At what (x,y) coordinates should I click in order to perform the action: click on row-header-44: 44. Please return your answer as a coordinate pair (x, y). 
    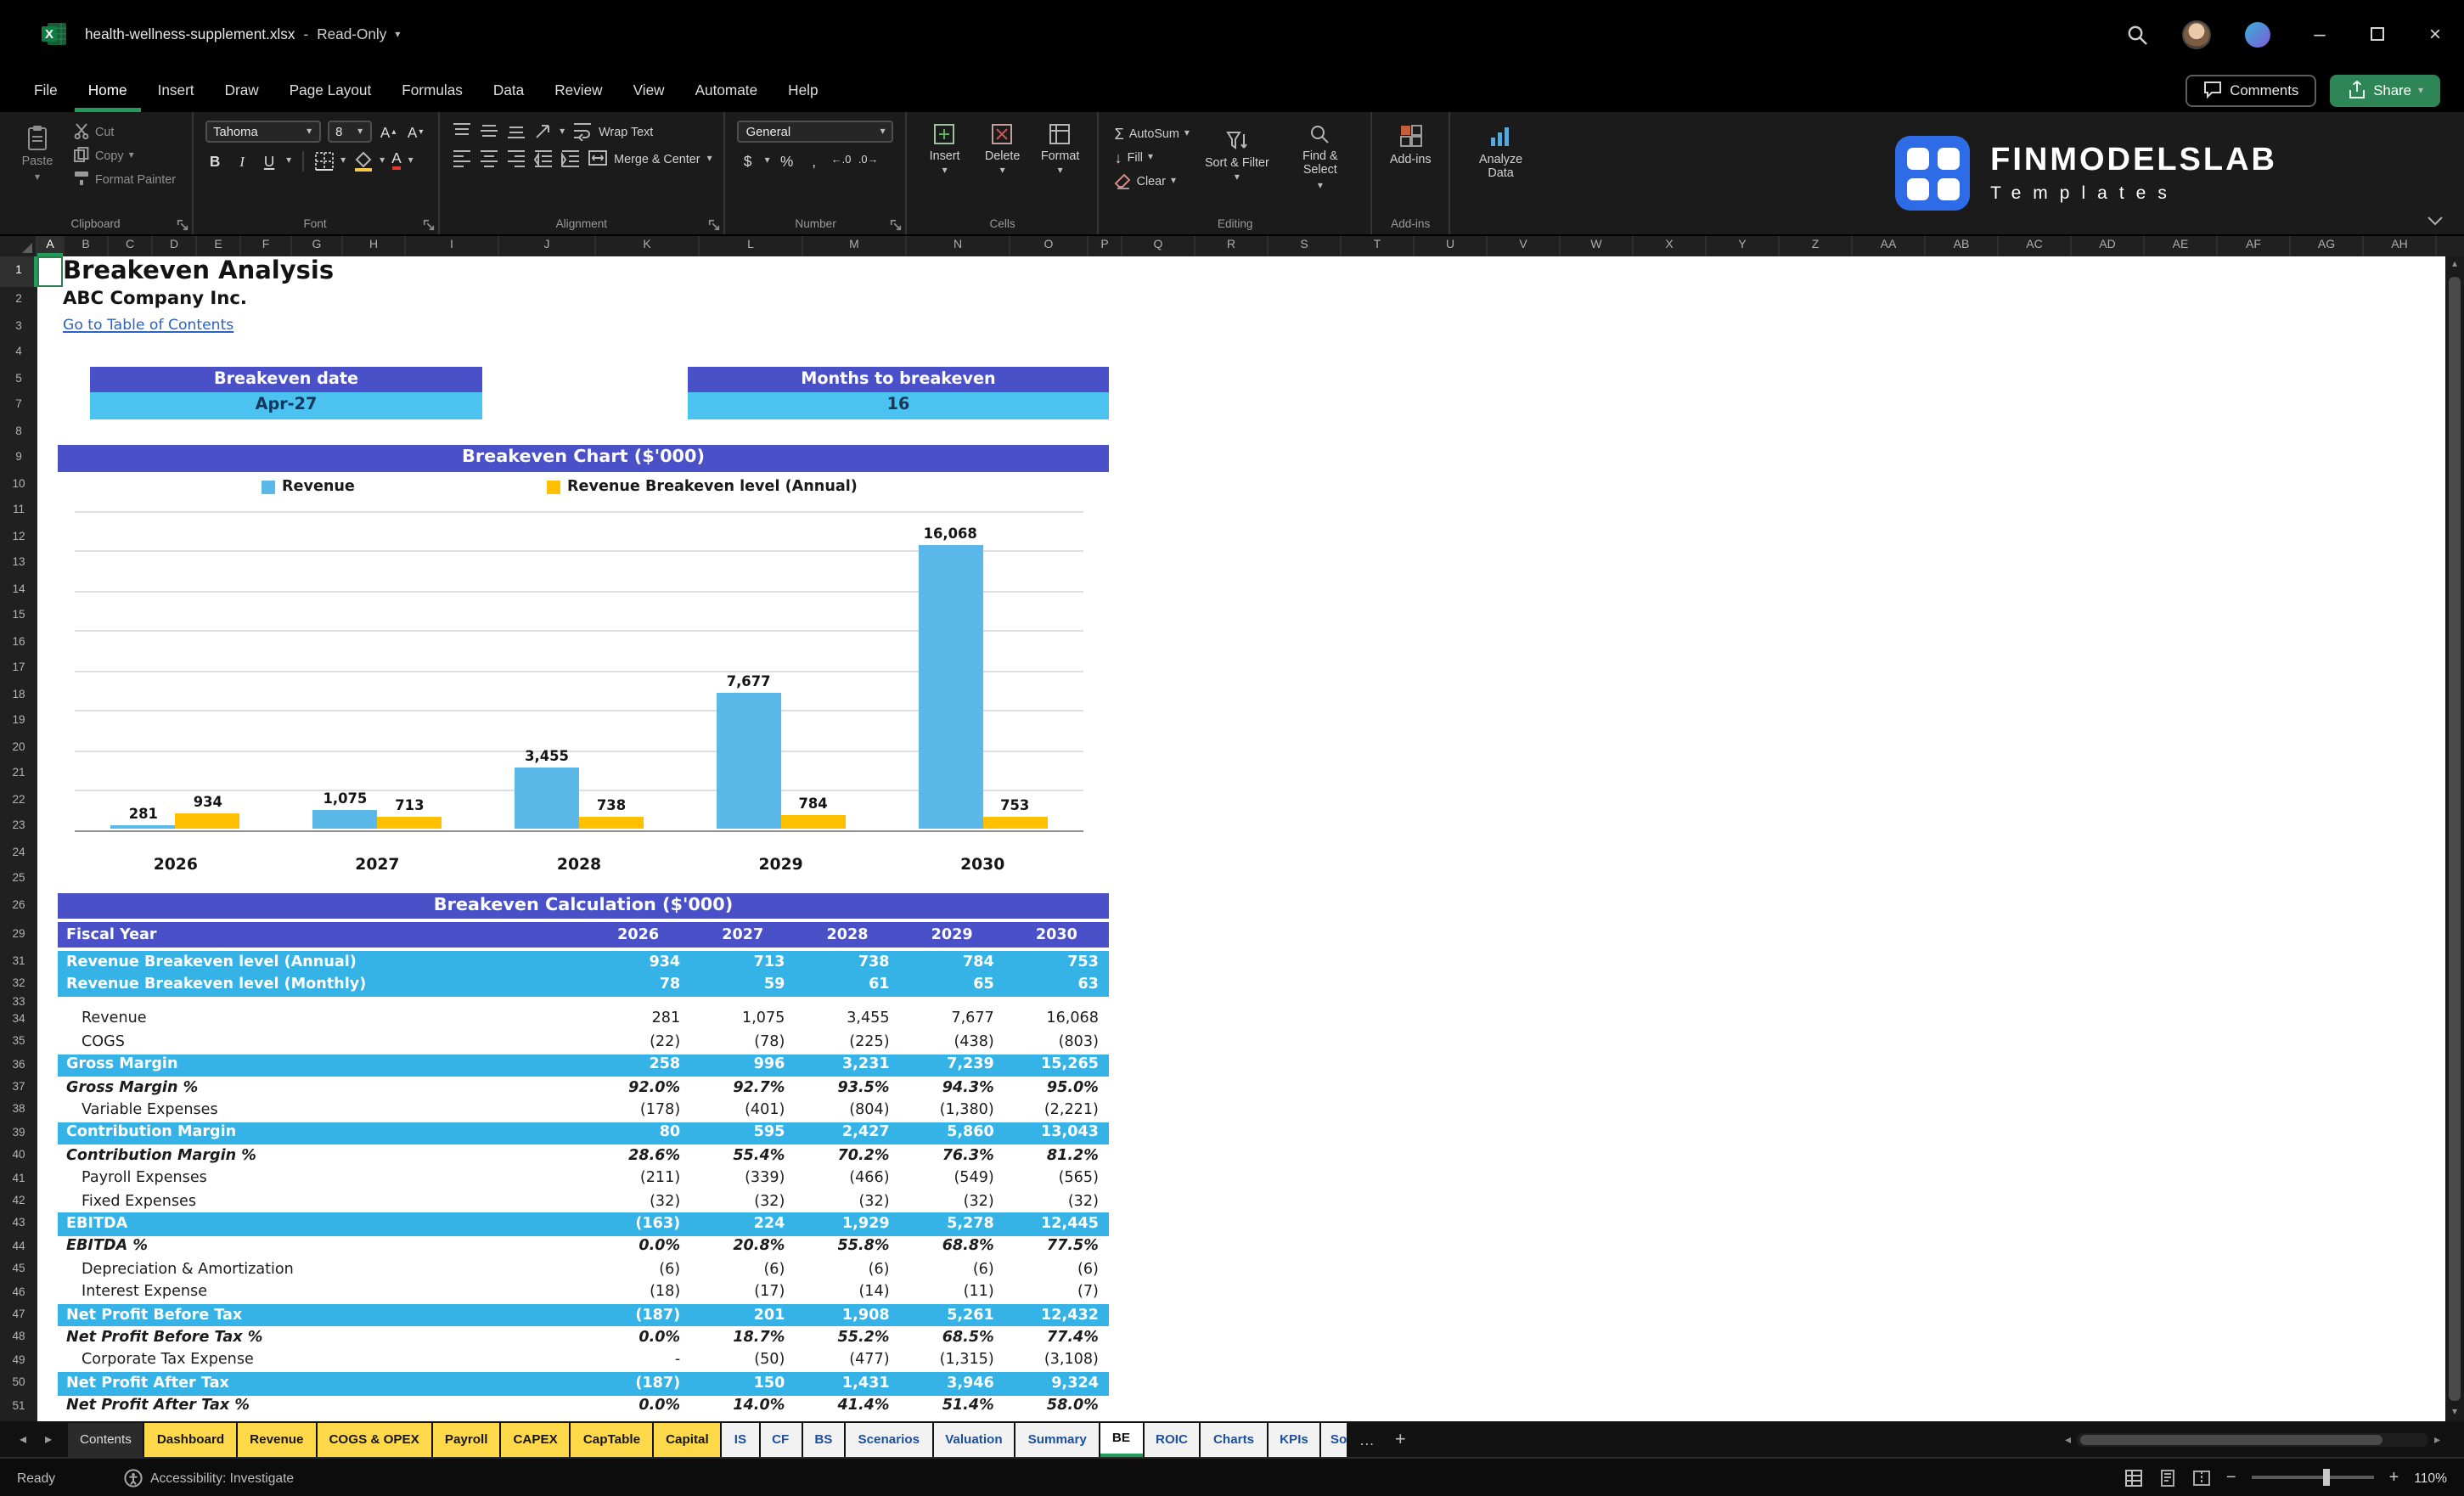
    Looking at the image, I should click on (18, 1247).